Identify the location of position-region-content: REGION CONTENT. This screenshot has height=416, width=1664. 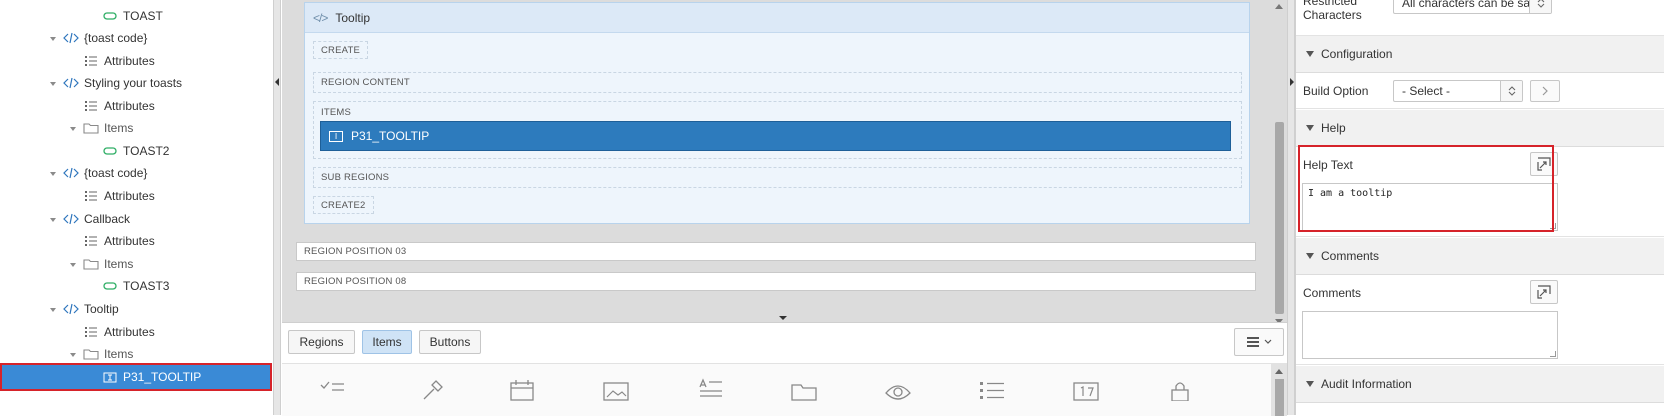
(777, 82).